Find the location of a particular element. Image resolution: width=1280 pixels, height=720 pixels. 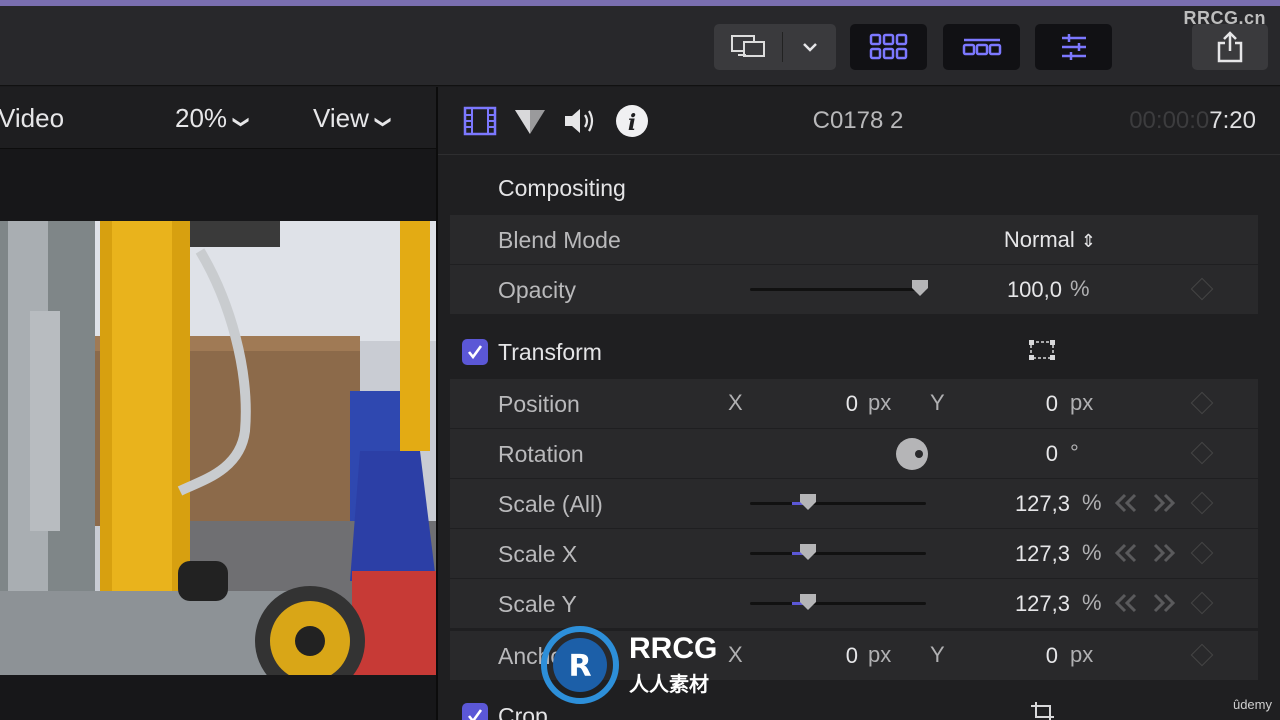

rrcg-logo-icon: R is located at coordinates (580, 665).